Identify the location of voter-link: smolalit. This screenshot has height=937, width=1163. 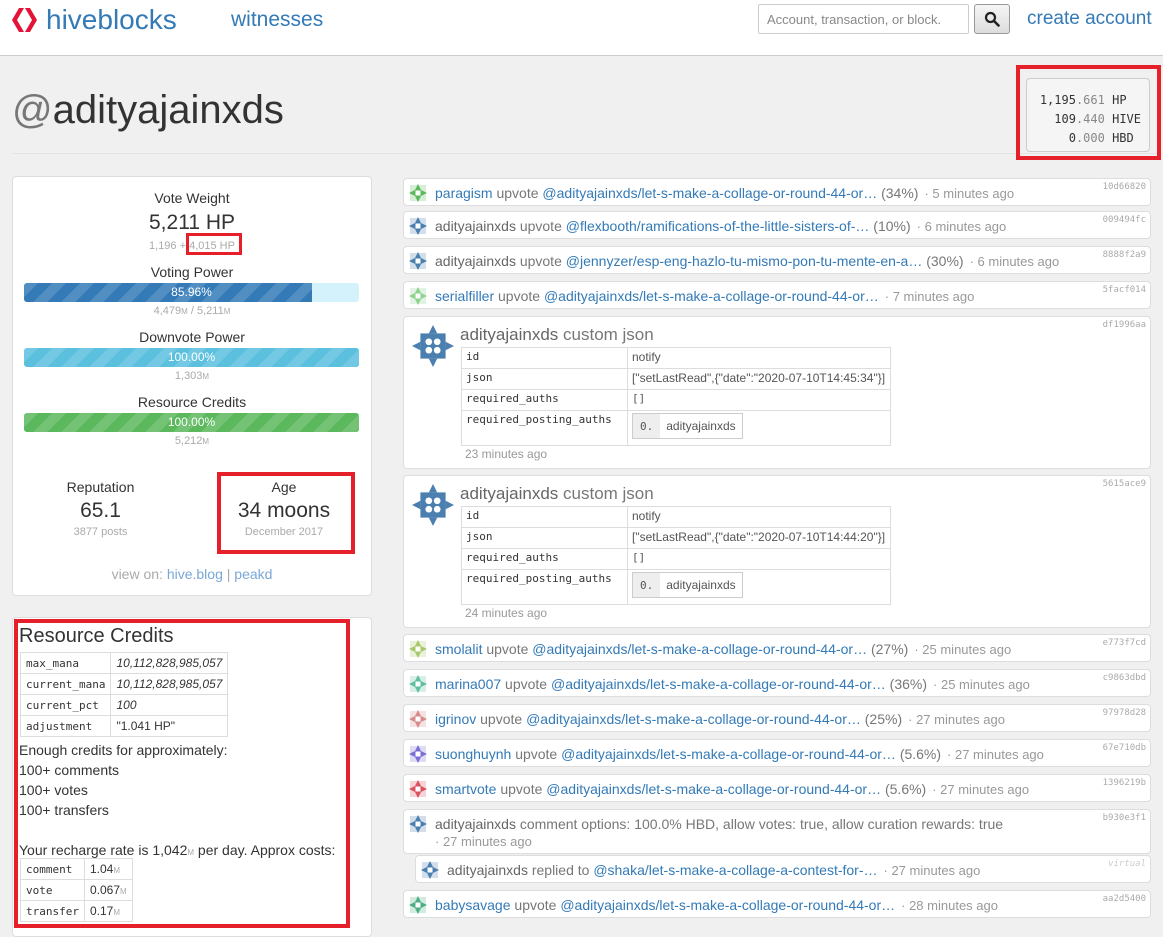
(458, 649).